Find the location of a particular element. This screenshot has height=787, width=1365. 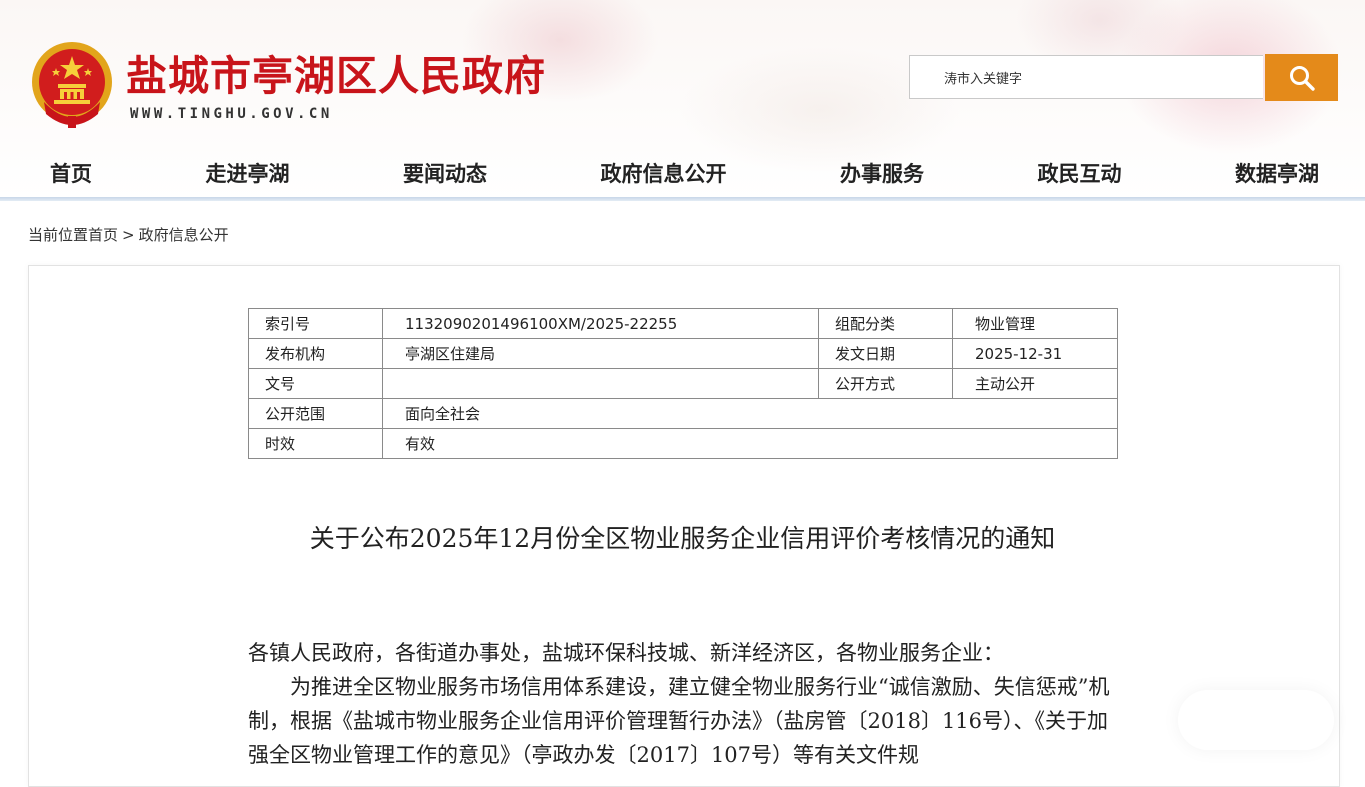

meta-value: 物业管理 is located at coordinates (1035, 323).